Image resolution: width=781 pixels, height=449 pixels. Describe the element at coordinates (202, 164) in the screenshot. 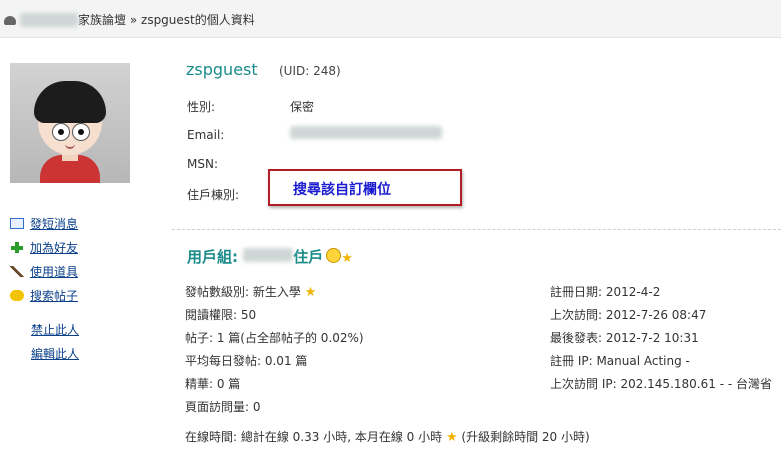

I see `msn-label: MSN:` at that location.